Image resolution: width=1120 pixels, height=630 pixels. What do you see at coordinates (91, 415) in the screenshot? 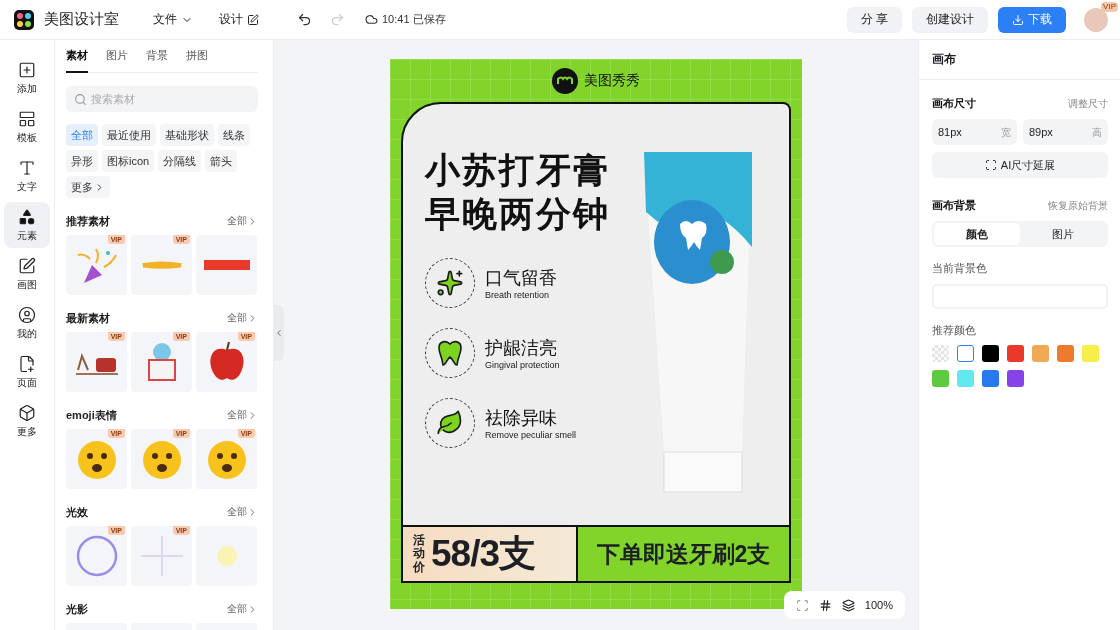
I see `section-title: emoji表情` at bounding box center [91, 415].